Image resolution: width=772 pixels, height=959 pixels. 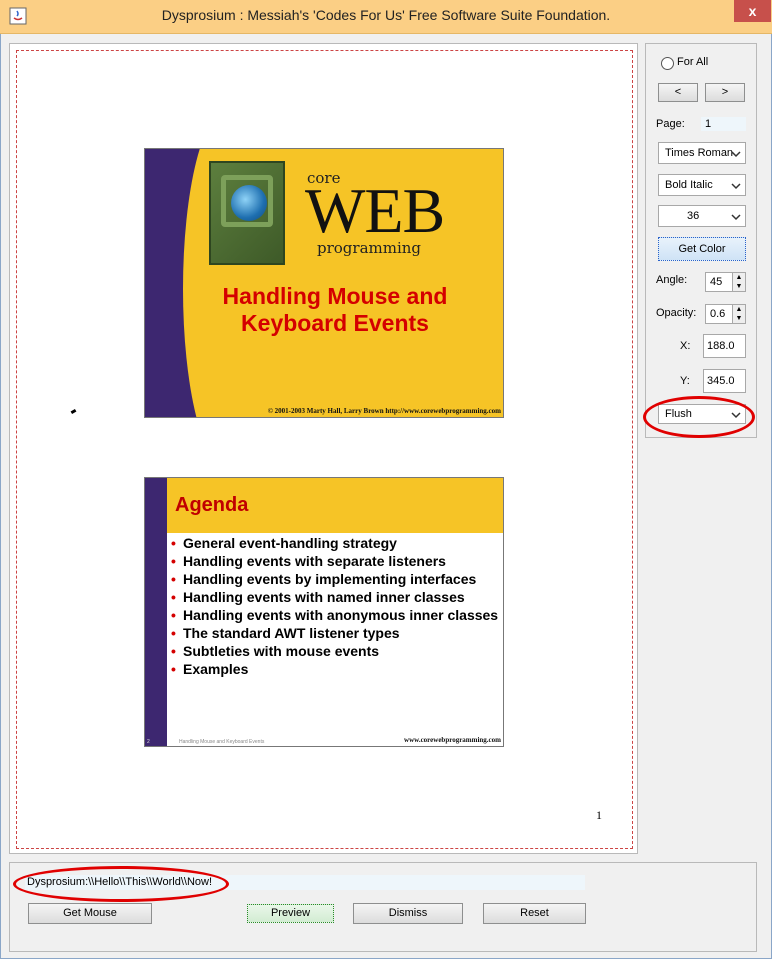 I want to click on list-item: • General event-handling strategy, so click(x=284, y=543).